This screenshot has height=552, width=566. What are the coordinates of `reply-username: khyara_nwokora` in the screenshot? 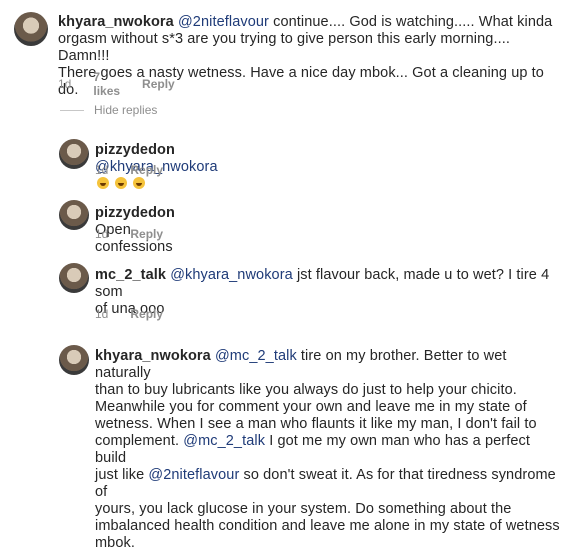 It's located at (153, 356).